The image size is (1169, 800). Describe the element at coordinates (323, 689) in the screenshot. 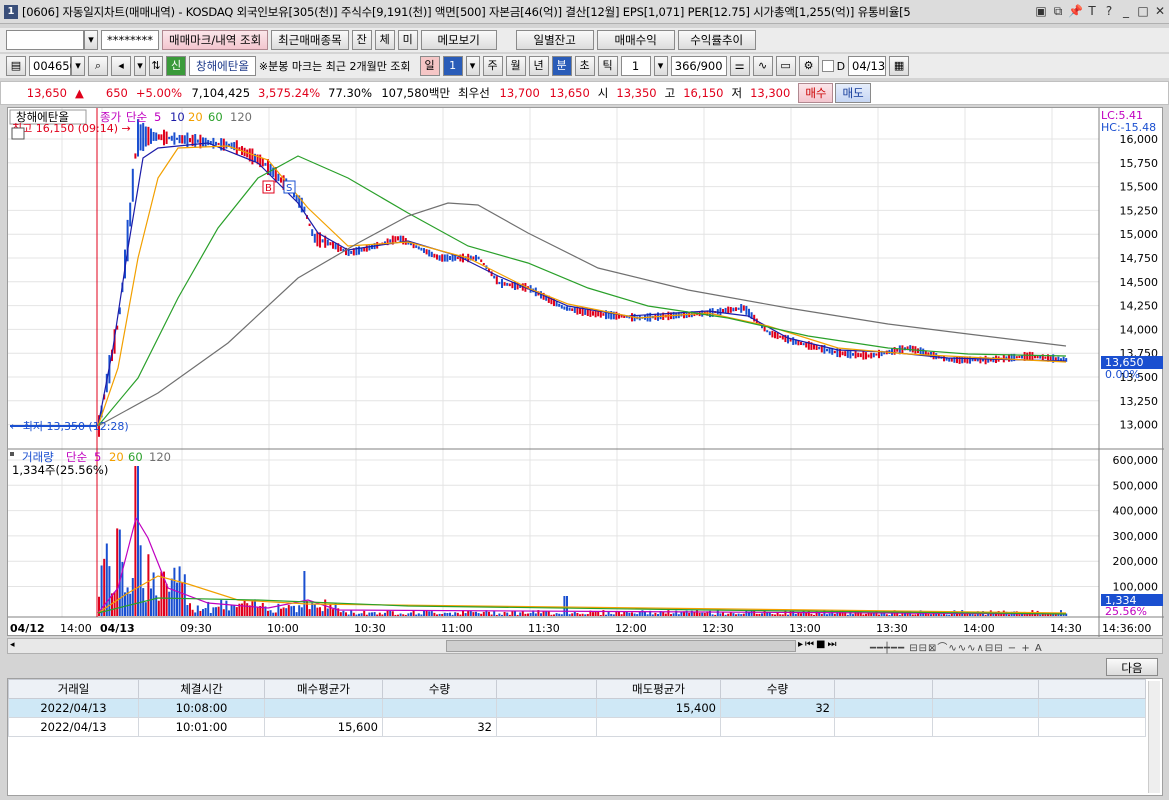

I see `col-buy-avg: 매수평균가` at that location.